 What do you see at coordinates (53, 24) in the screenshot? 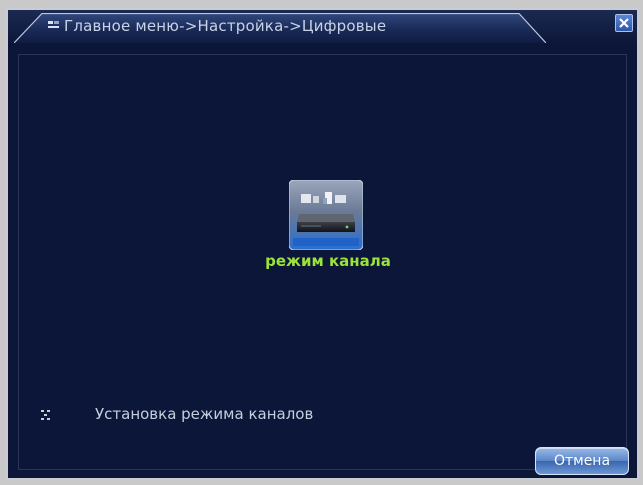
I see `menu-icon` at bounding box center [53, 24].